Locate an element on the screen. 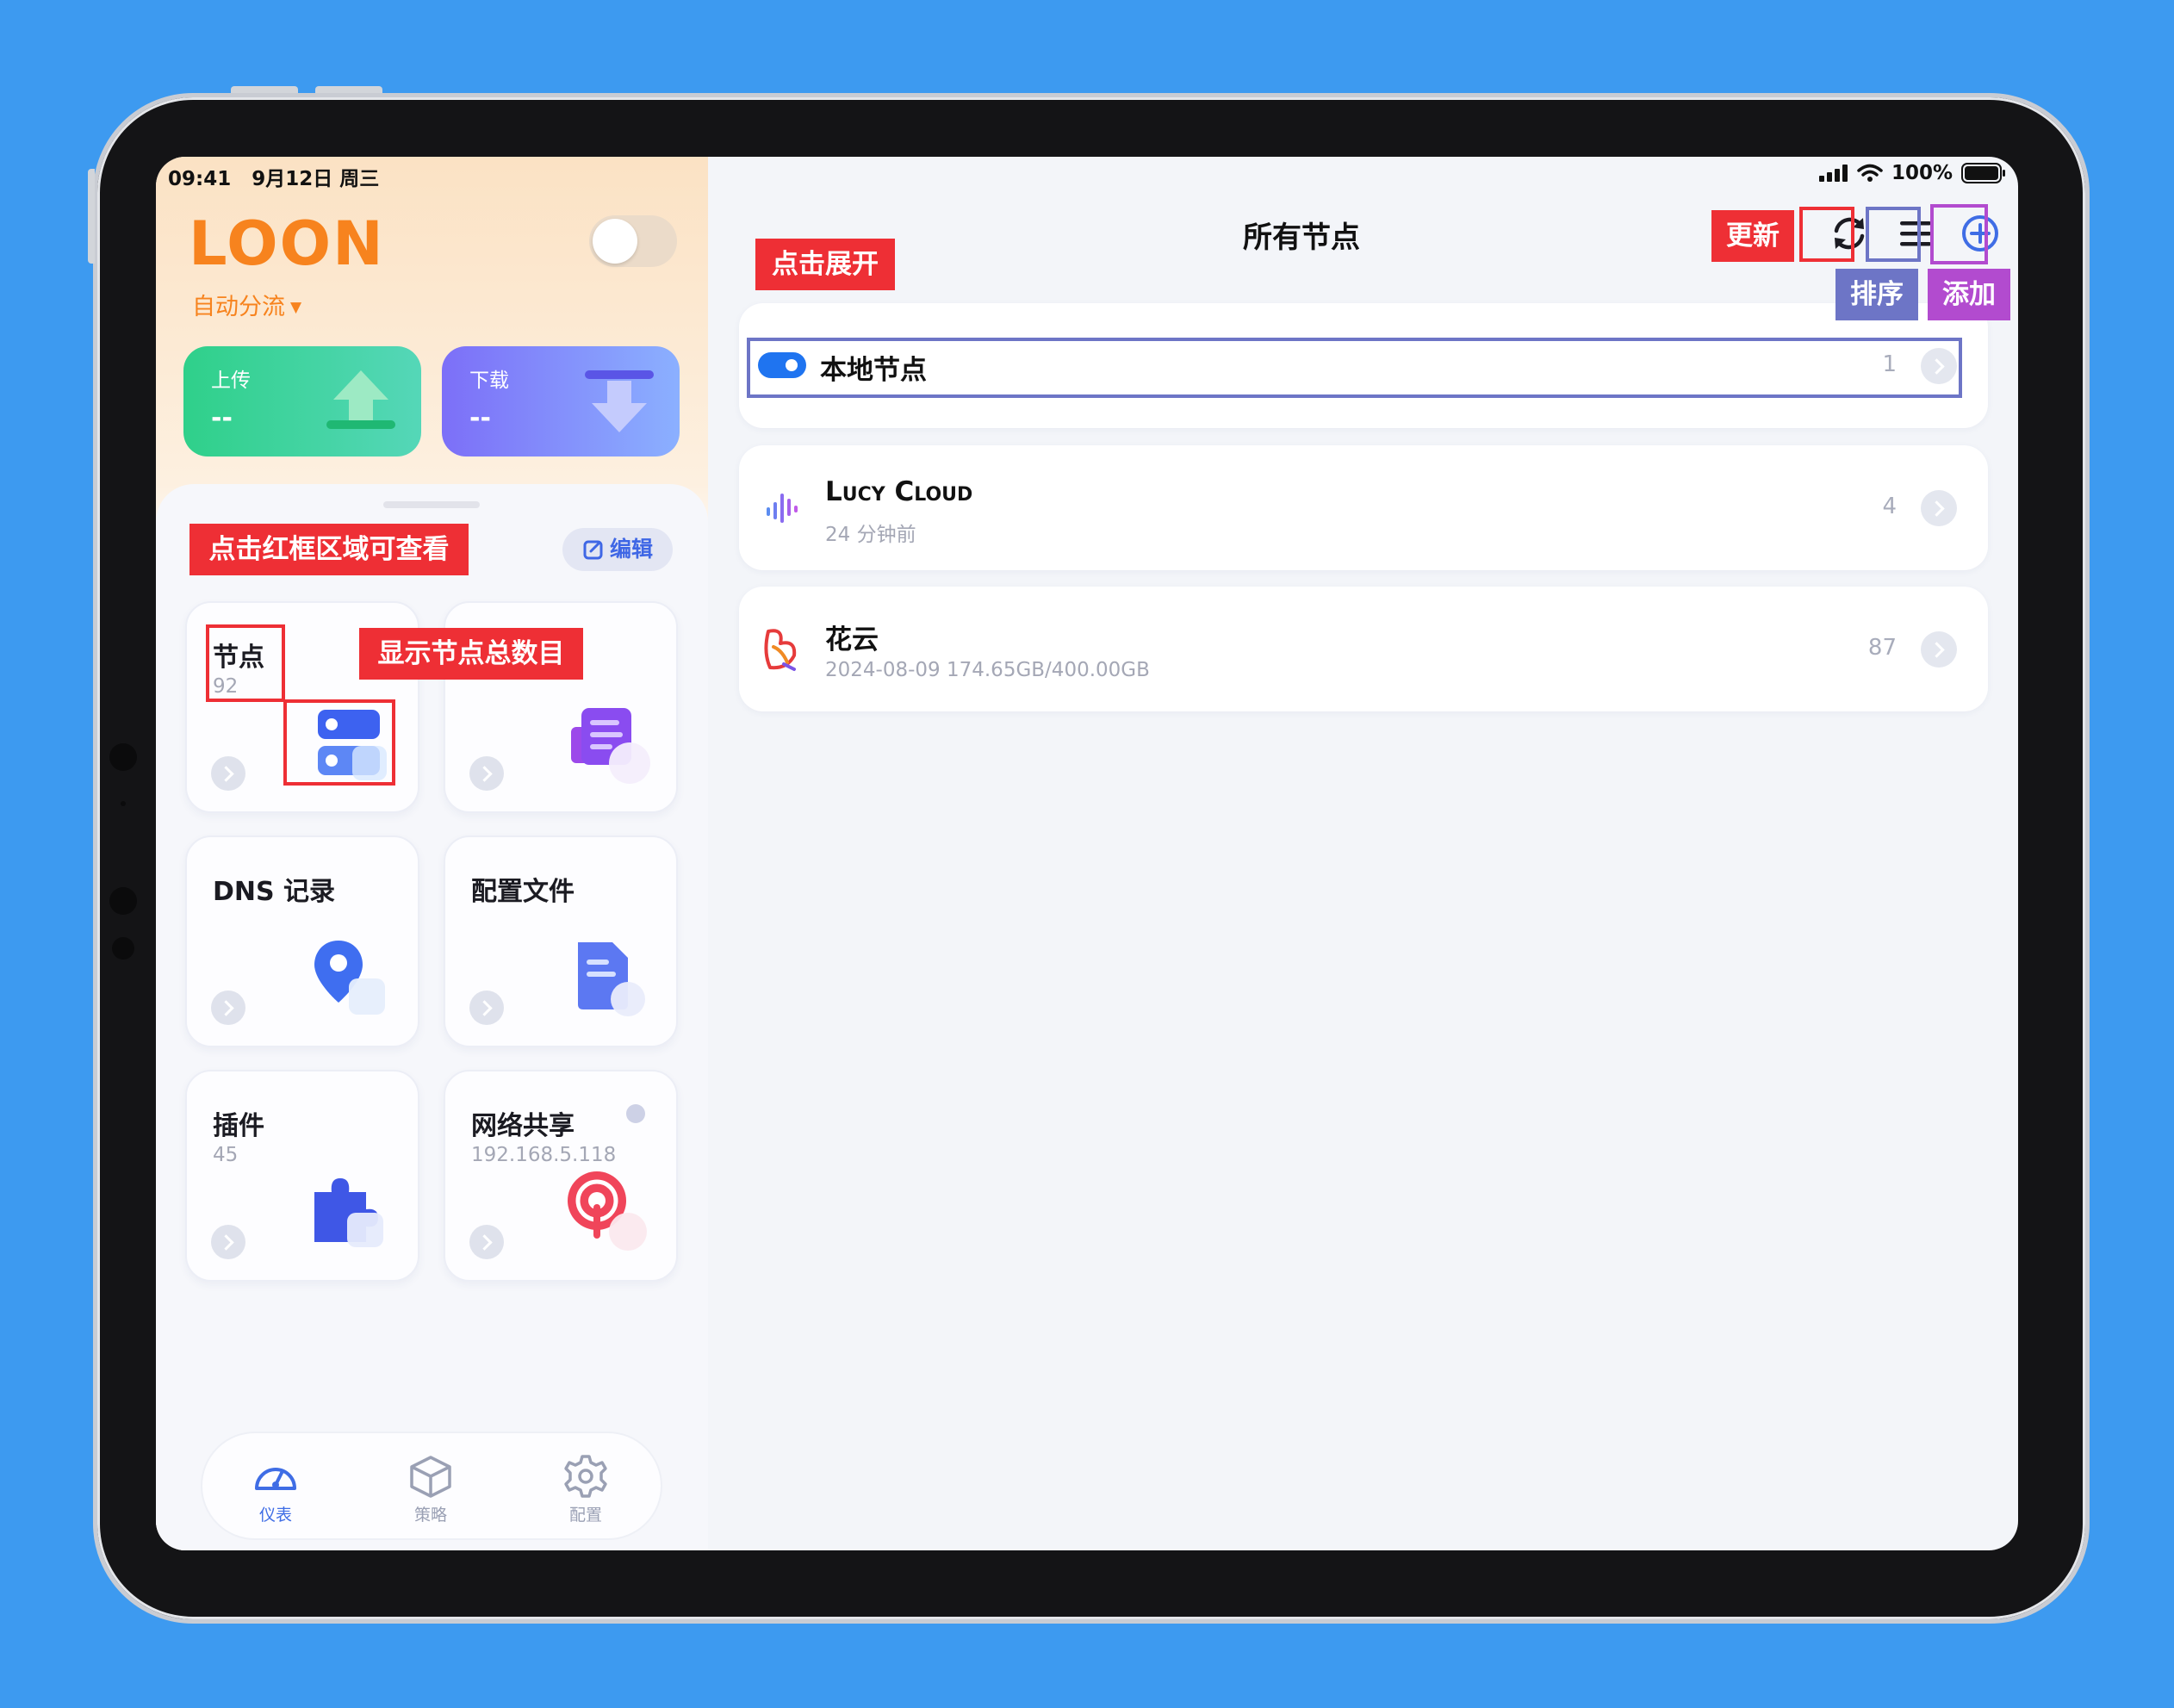 The image size is (2174, 1708). edit-icon is located at coordinates (593, 550).